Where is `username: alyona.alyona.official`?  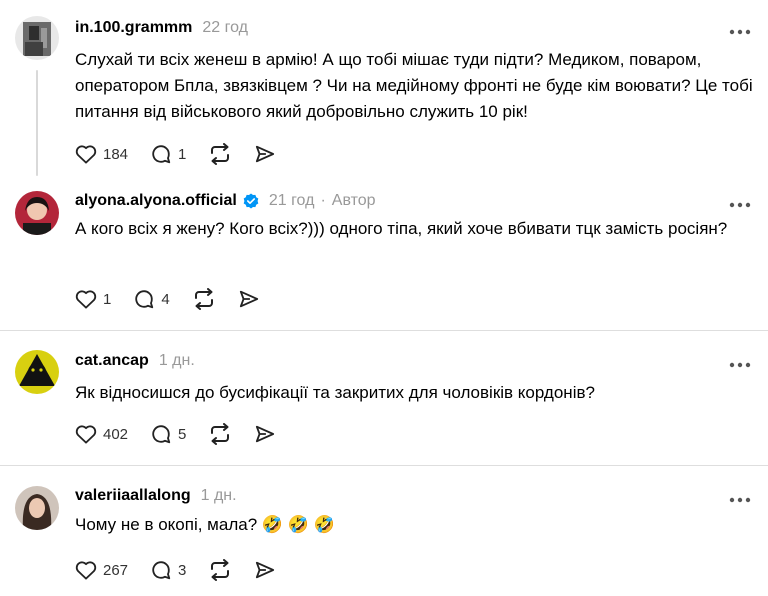 username: alyona.alyona.official is located at coordinates (156, 201).